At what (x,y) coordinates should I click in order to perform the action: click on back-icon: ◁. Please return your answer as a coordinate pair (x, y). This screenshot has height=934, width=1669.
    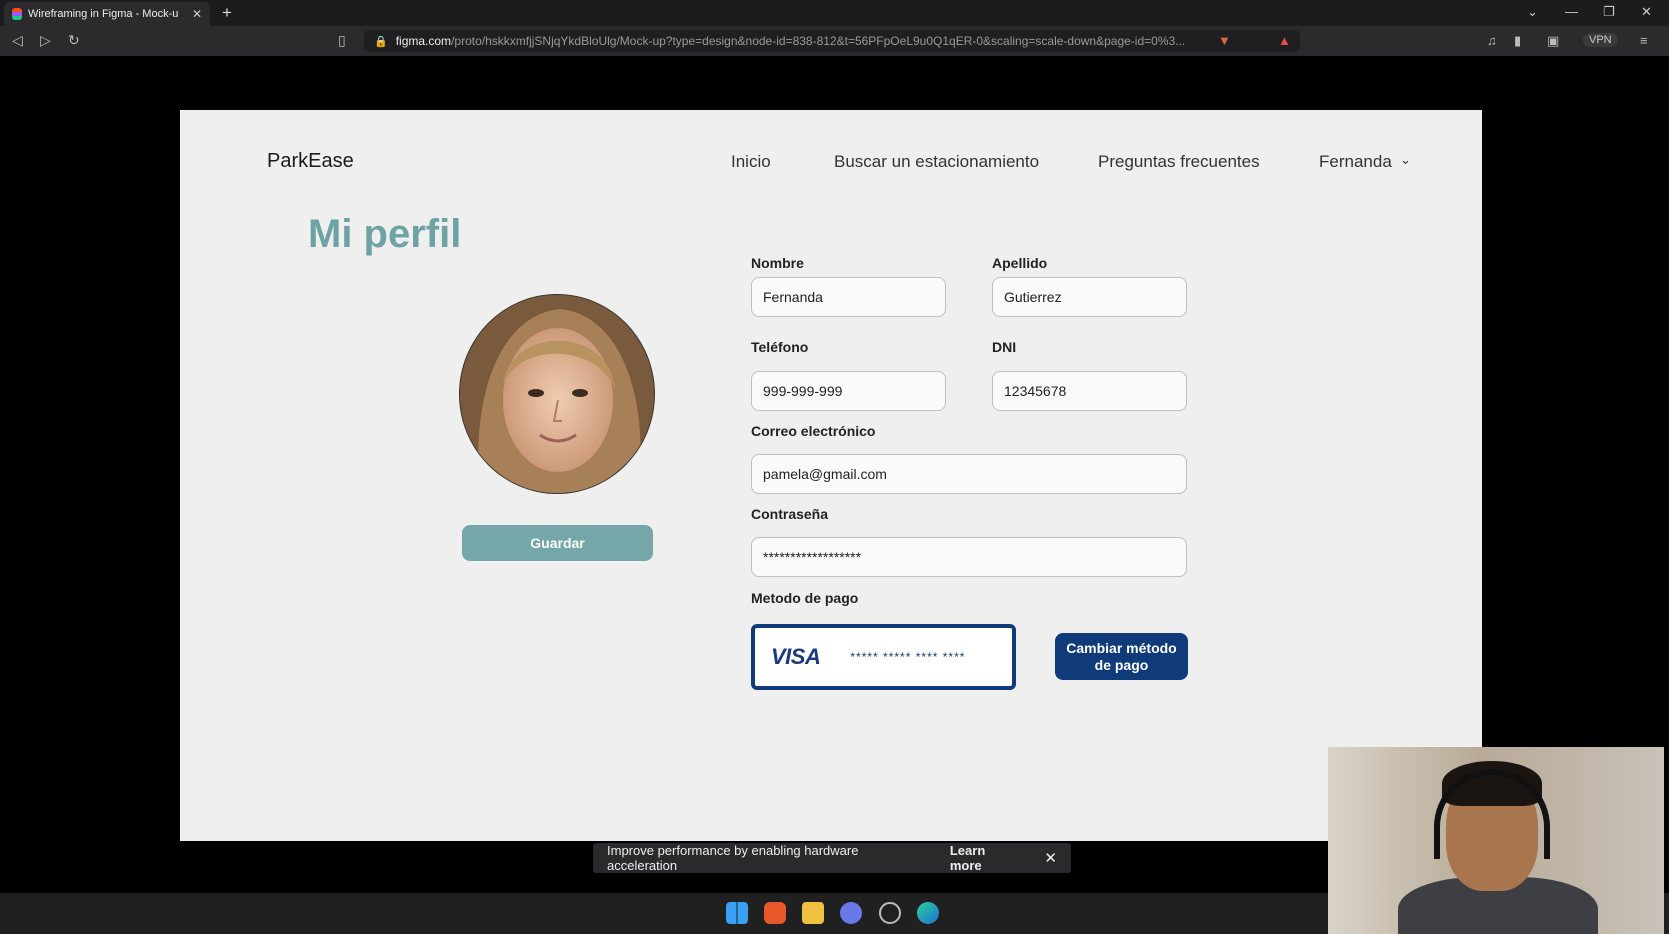
    Looking at the image, I should click on (17, 40).